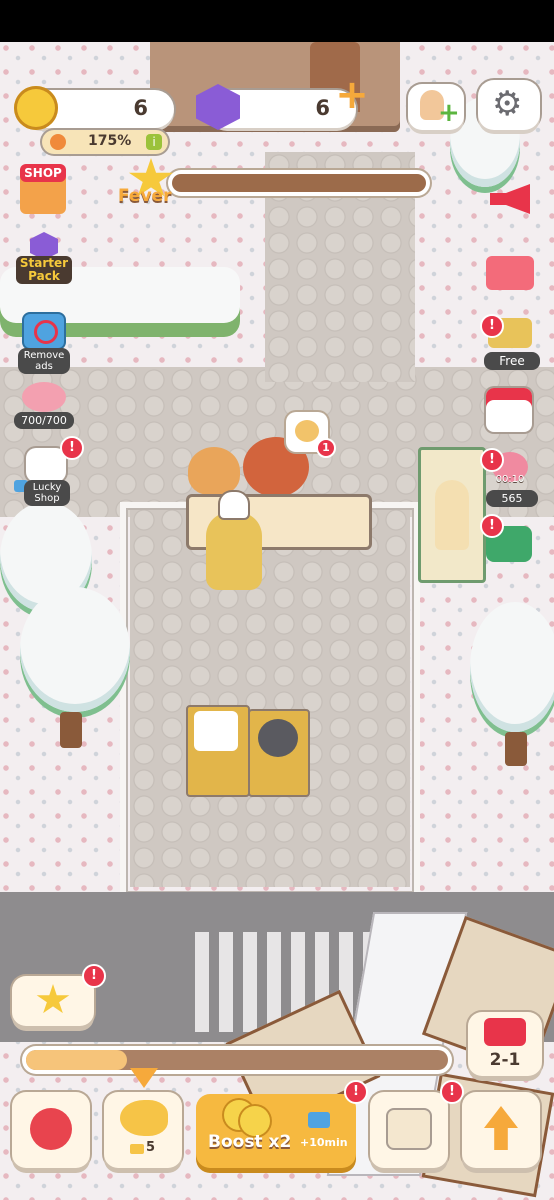 The height and width of the screenshot is (1200, 554). I want to click on plus-icon: +, so click(449, 113).